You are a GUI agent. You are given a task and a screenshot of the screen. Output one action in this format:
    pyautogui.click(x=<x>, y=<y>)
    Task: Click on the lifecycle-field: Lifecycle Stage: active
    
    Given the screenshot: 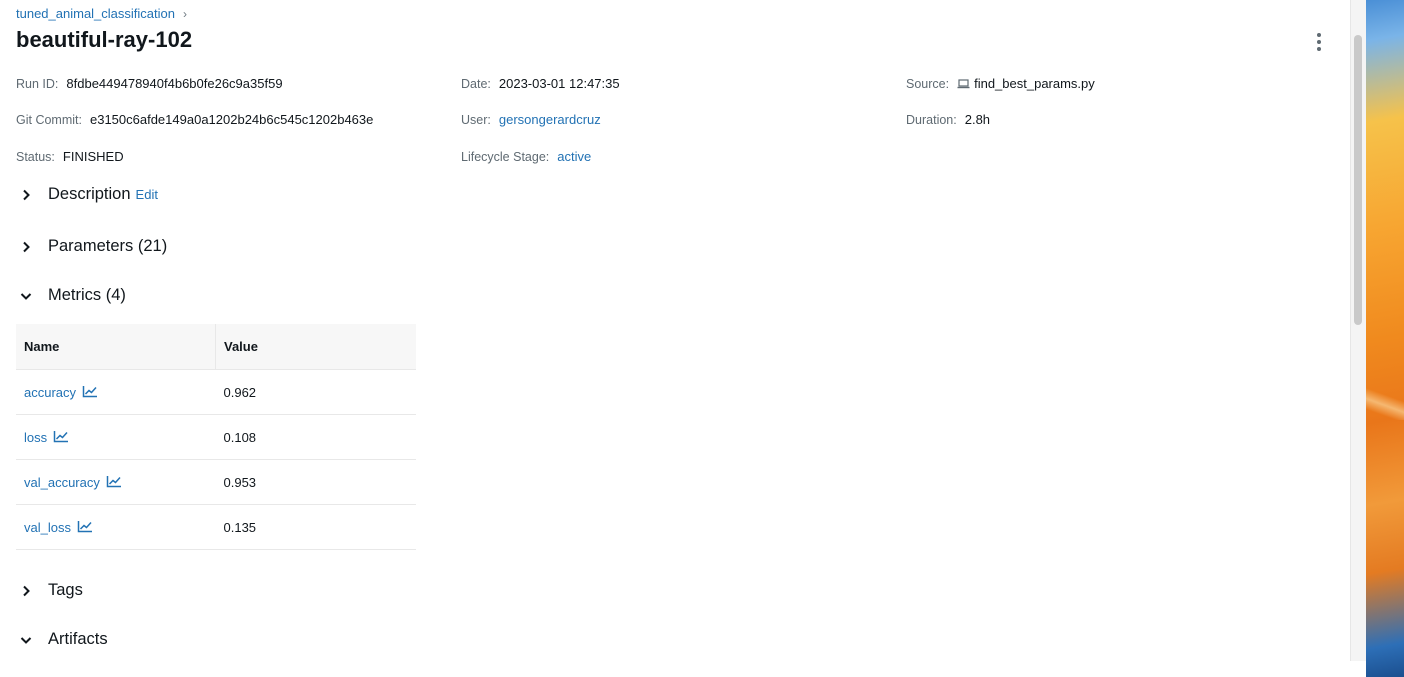 What is the action you would take?
    pyautogui.click(x=526, y=156)
    